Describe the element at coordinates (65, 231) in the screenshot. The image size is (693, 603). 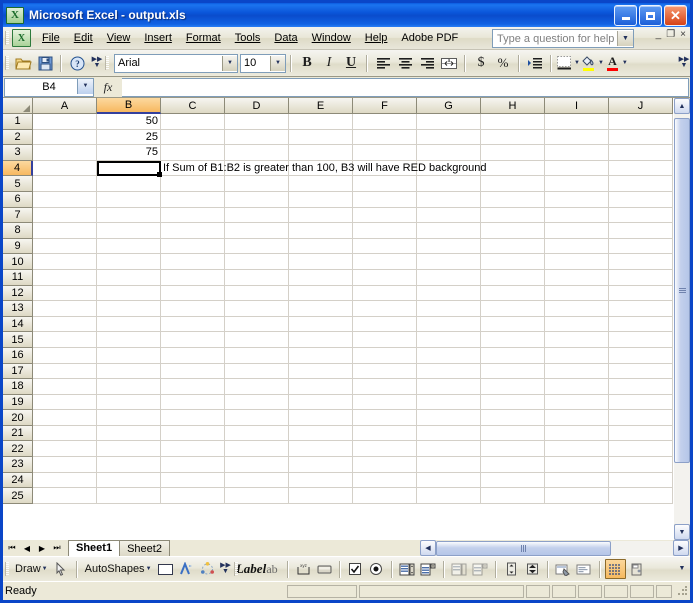
I see `cell-a8` at that location.